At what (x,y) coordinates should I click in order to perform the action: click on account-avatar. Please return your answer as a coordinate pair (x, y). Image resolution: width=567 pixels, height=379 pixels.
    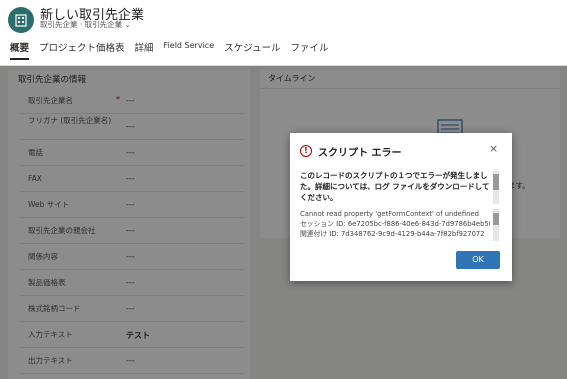
    Looking at the image, I should click on (21, 20).